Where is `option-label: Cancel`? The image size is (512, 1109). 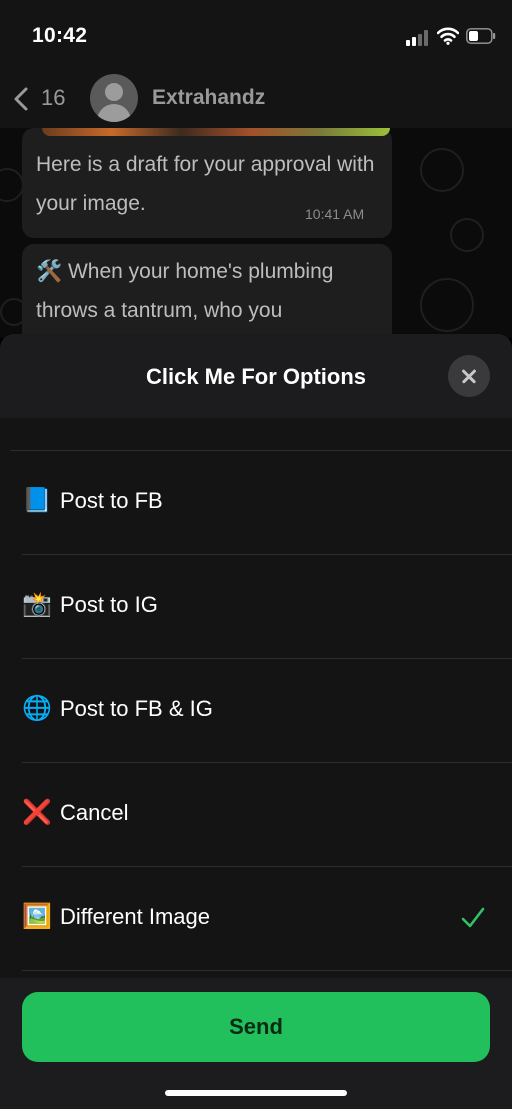 option-label: Cancel is located at coordinates (94, 812).